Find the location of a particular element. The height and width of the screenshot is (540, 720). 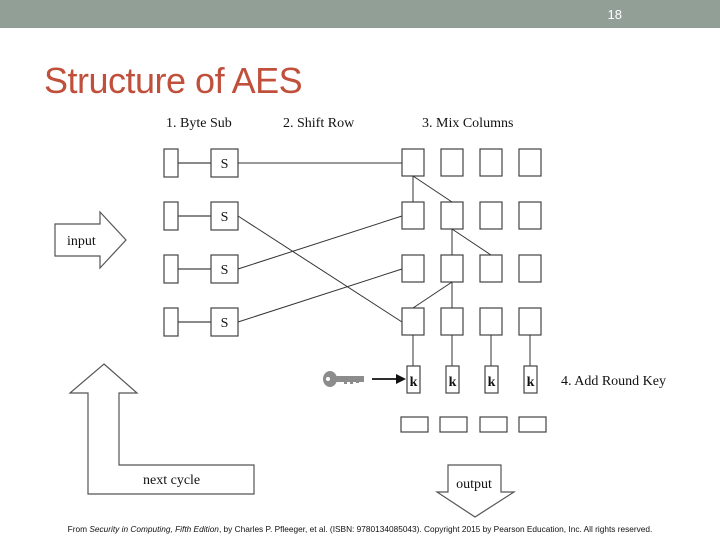

step-label-byte-sub: 1. Byte Sub is located at coordinates (199, 123).